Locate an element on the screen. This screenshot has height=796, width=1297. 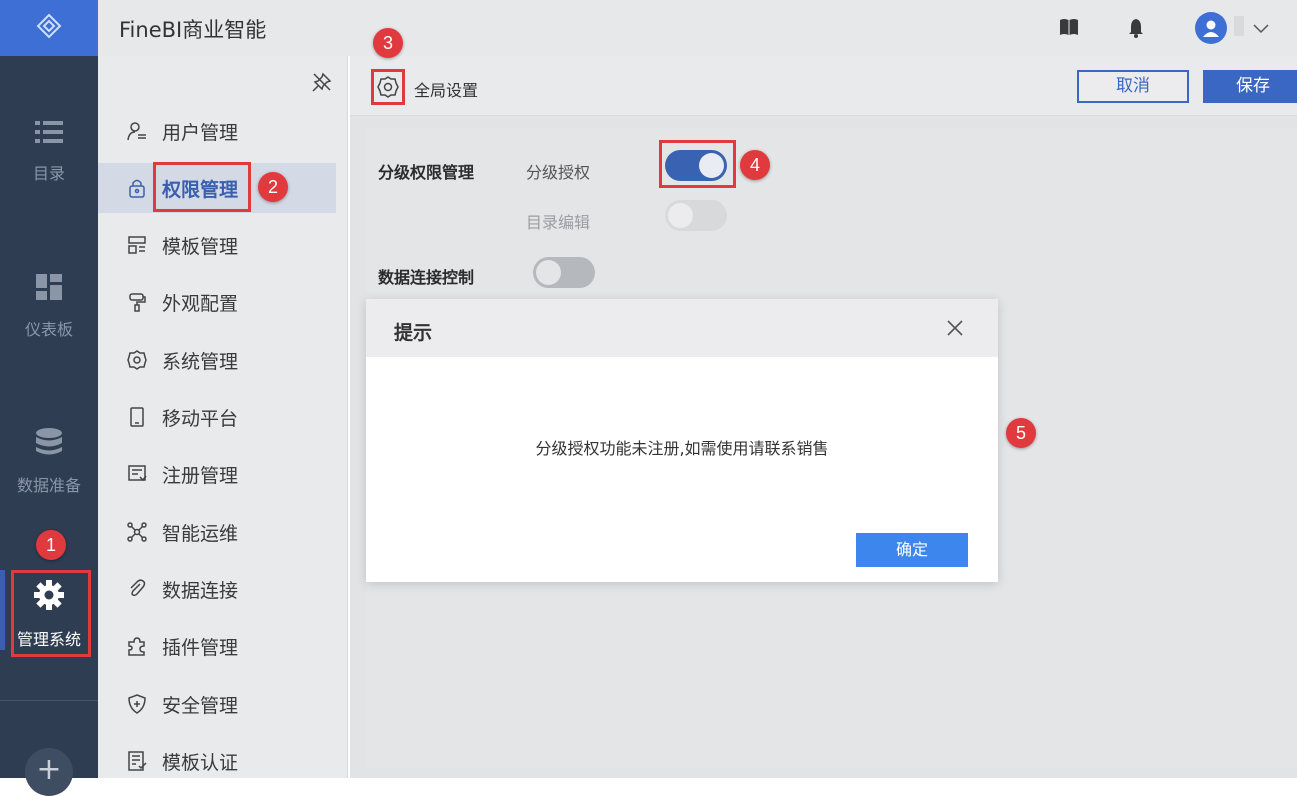
submenu-item-label: 移动平台 is located at coordinates (200, 418).